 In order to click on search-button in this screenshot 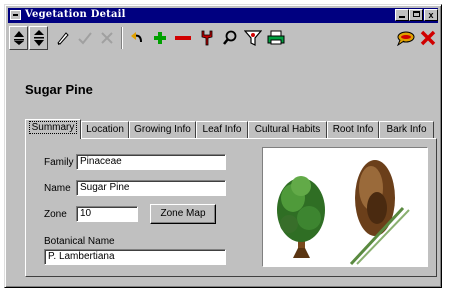, I will do `click(229, 38)`.